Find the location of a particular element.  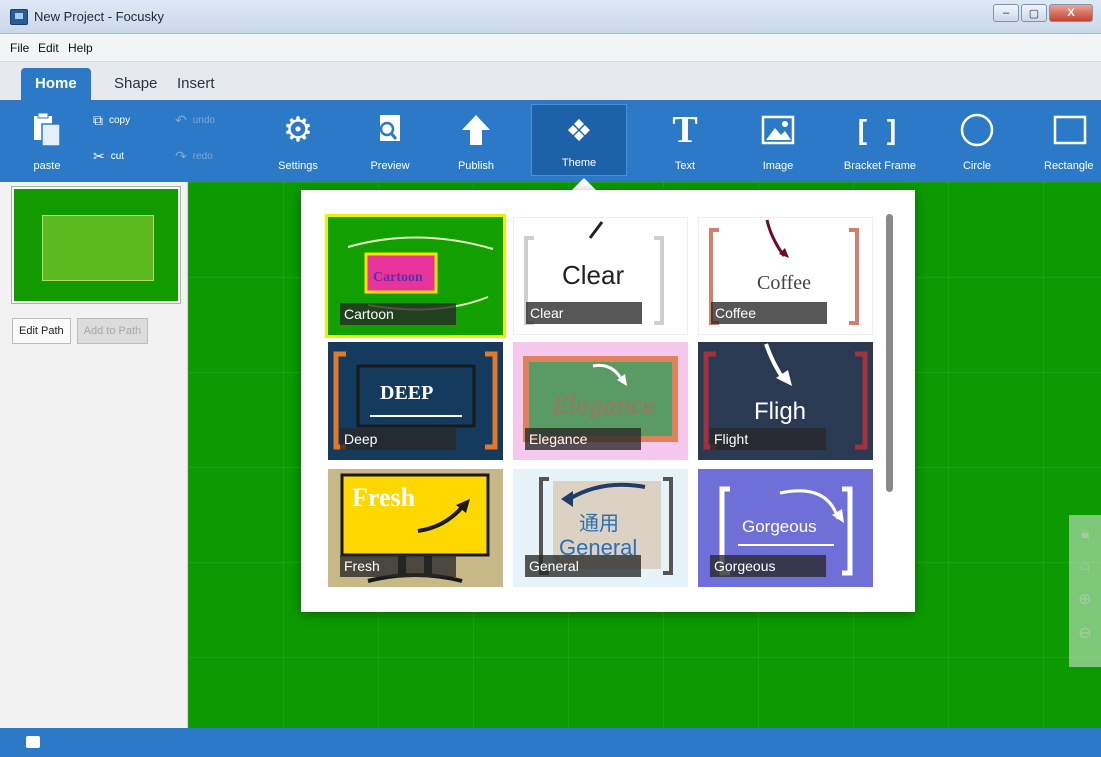

text-button: T Text is located at coordinates (685, 141).